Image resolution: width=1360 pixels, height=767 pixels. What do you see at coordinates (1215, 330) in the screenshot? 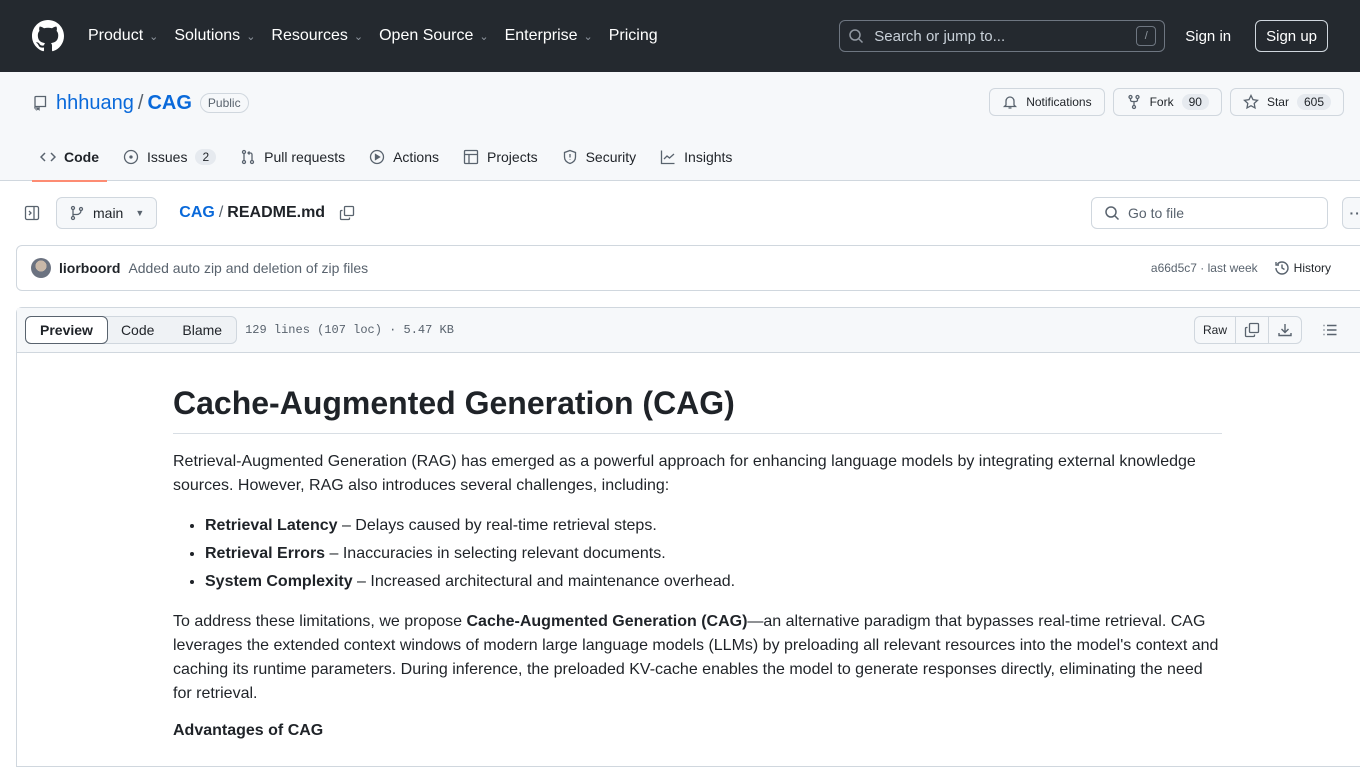
I see `raw-button: Raw` at bounding box center [1215, 330].